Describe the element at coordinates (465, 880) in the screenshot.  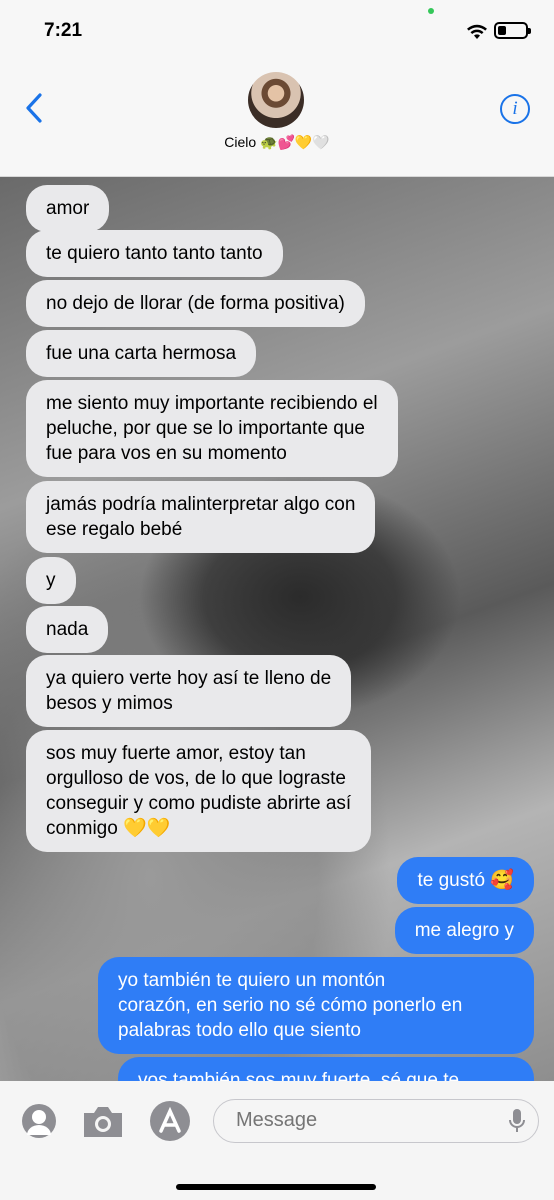
I see `outgoing-message: te gustó 🥰` at that location.